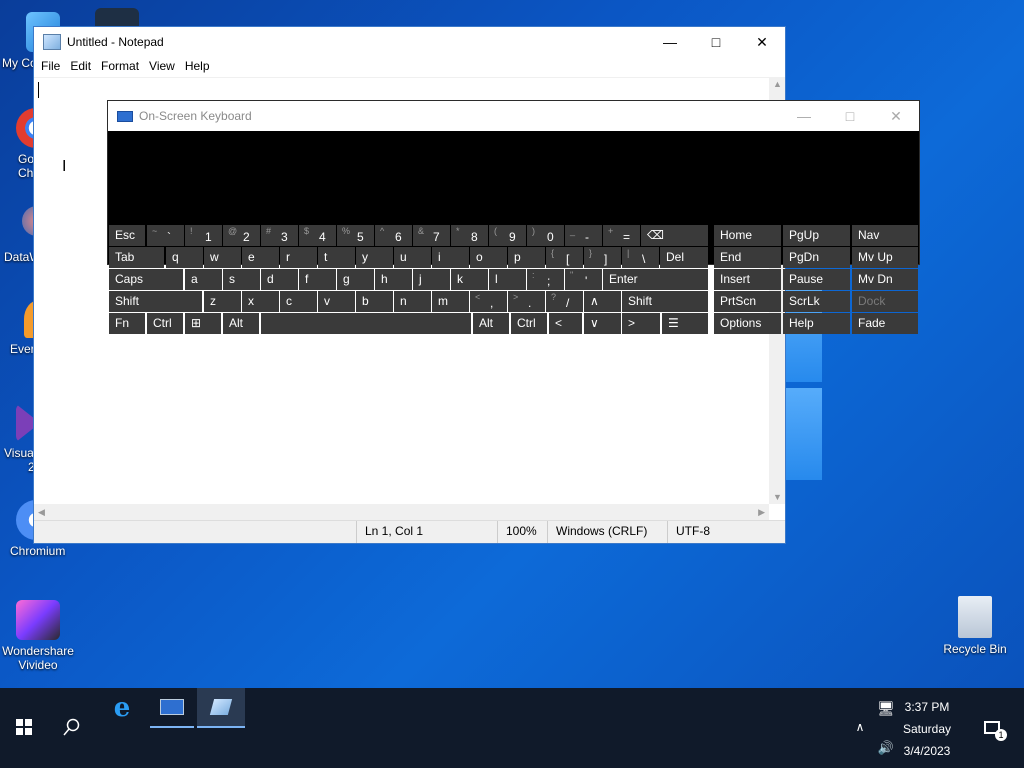  I want to click on key-f: f, so click(317, 279).